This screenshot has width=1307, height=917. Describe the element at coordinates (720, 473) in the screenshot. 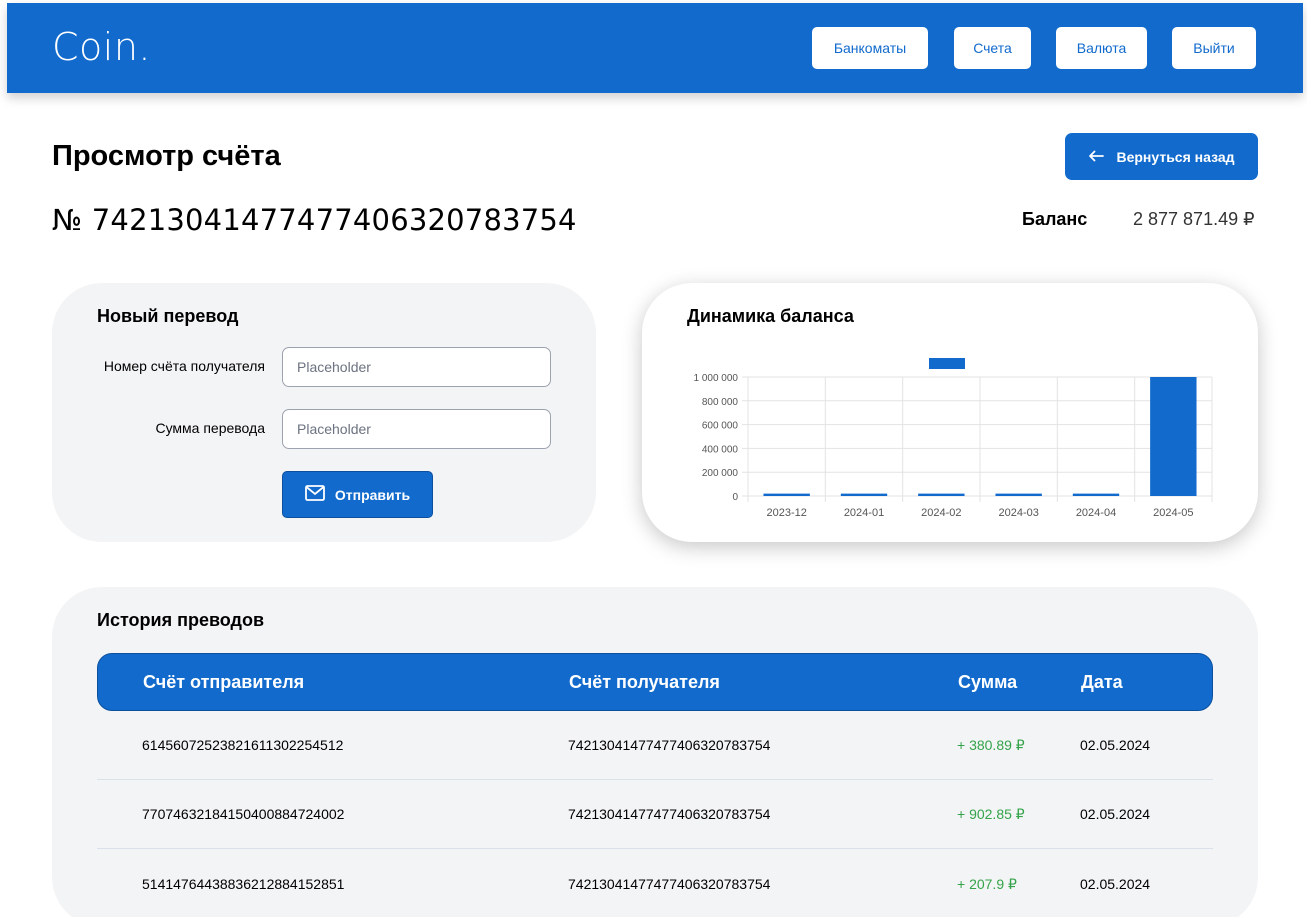

I see `y-tick-label: 200 000` at that location.